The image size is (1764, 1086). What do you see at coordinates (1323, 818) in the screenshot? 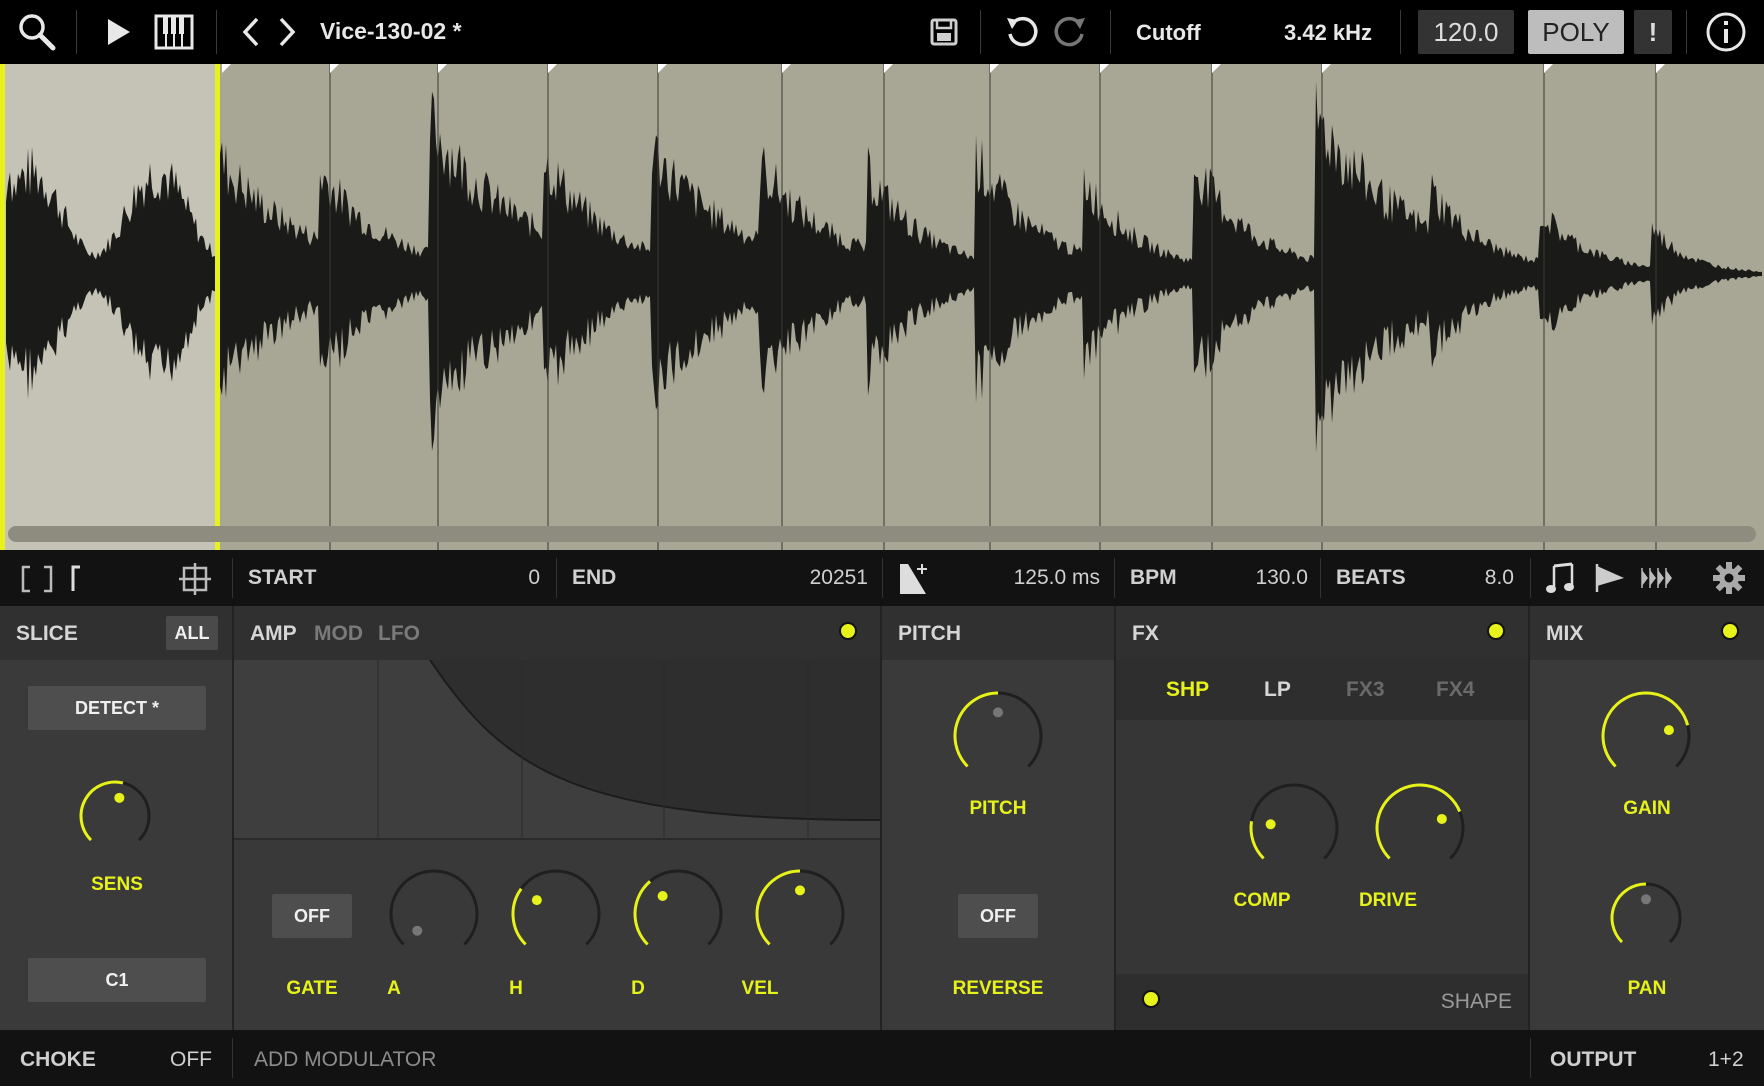
I see `fx-panel: FX SHP LP FX3 FX4 COMP DRIVE SHAPE` at bounding box center [1323, 818].